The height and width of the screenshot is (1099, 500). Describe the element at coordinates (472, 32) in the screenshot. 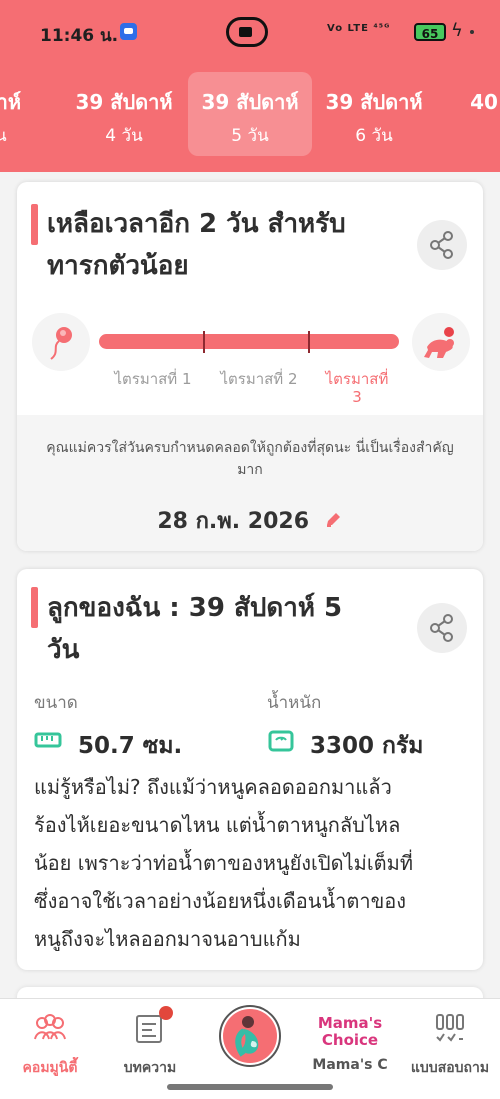

I see `status-dot-icon` at that location.